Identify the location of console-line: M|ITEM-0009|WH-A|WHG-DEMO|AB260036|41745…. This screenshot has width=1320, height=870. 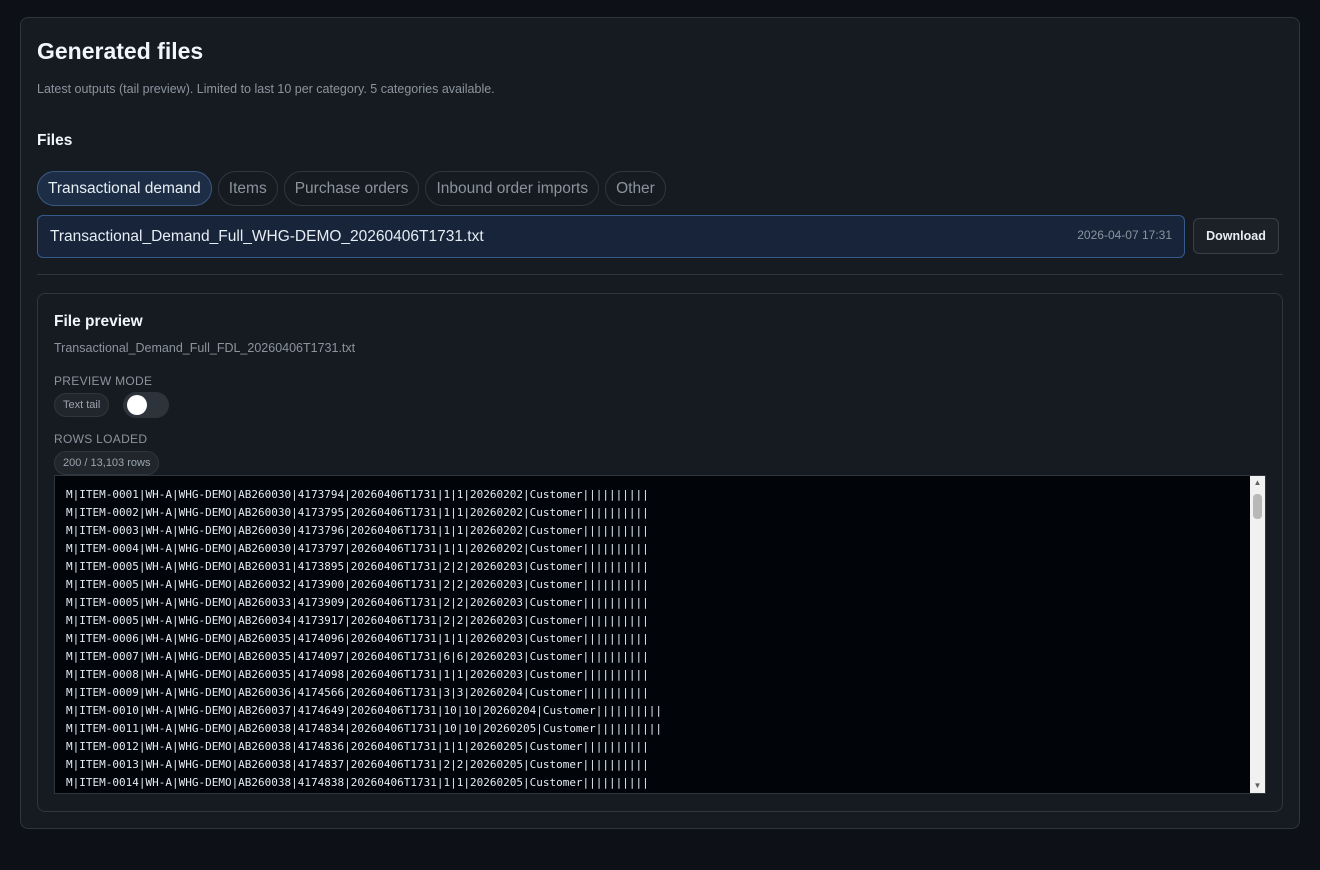
(357, 692).